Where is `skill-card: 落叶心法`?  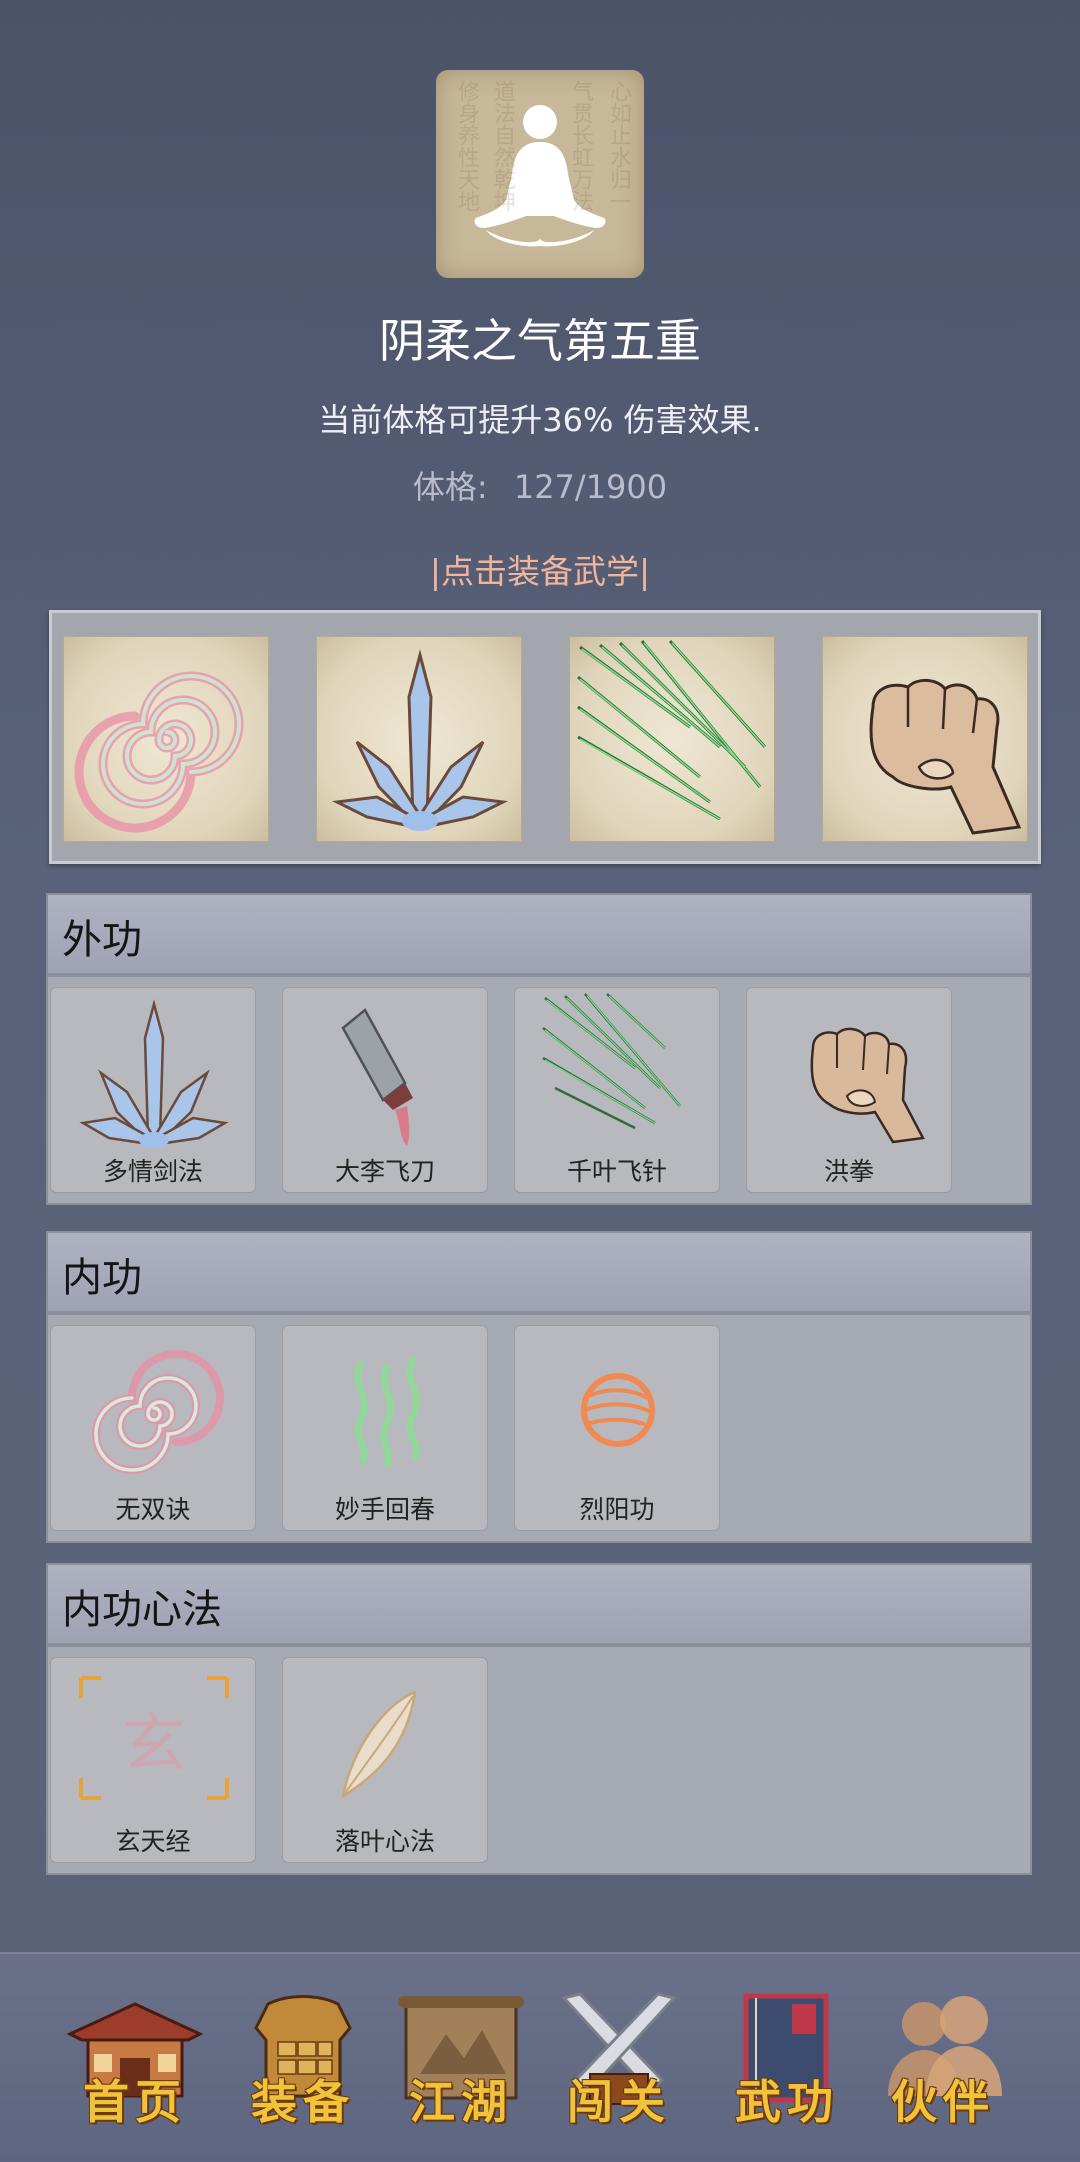 skill-card: 落叶心法 is located at coordinates (385, 1760).